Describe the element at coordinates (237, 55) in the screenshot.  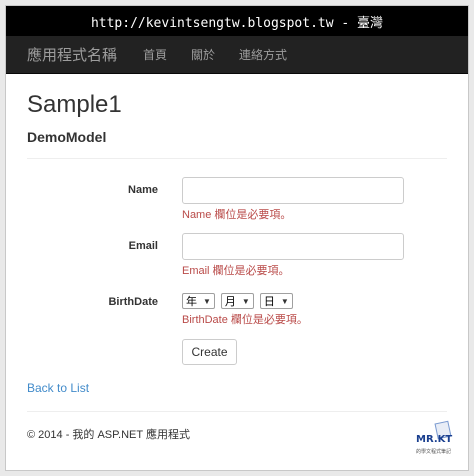
I see `navbar: 應用程式名稱 首頁 關於 連絡方式` at that location.